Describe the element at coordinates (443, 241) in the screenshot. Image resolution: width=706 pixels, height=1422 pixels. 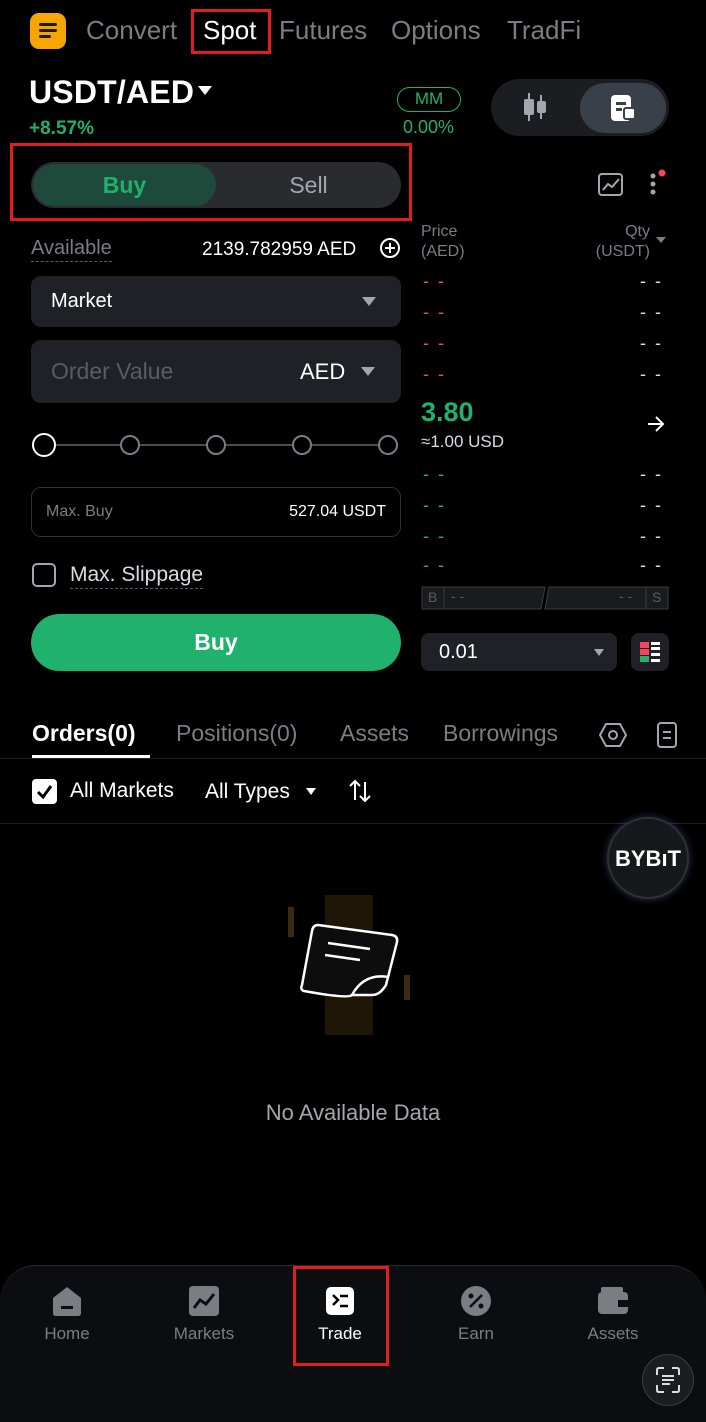
I see `price-header: Price (AED)` at that location.